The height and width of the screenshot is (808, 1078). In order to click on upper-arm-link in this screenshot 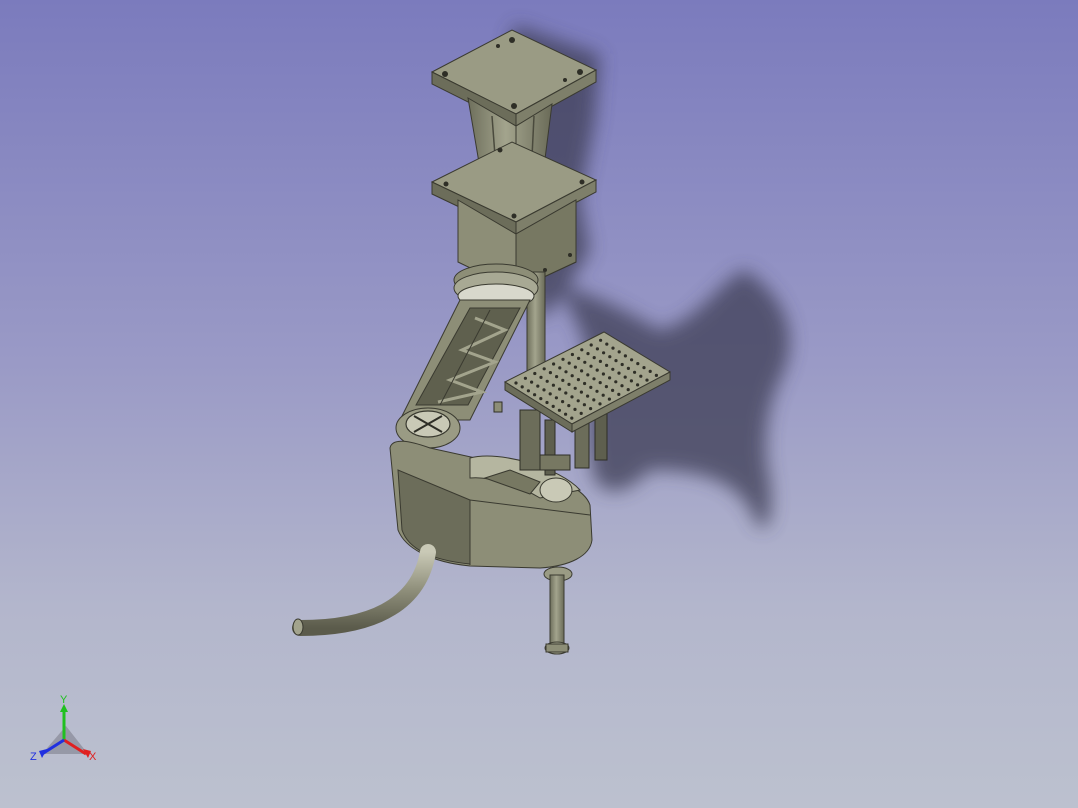, I will do `click(465, 360)`.